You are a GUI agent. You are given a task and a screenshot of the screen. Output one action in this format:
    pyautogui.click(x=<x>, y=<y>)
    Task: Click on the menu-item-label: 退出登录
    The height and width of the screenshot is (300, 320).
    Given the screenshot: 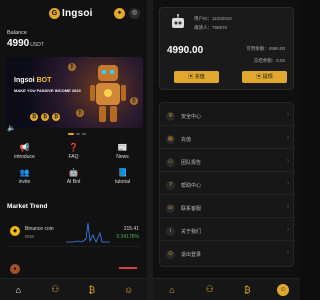 What is the action you would take?
    pyautogui.click(x=191, y=255)
    